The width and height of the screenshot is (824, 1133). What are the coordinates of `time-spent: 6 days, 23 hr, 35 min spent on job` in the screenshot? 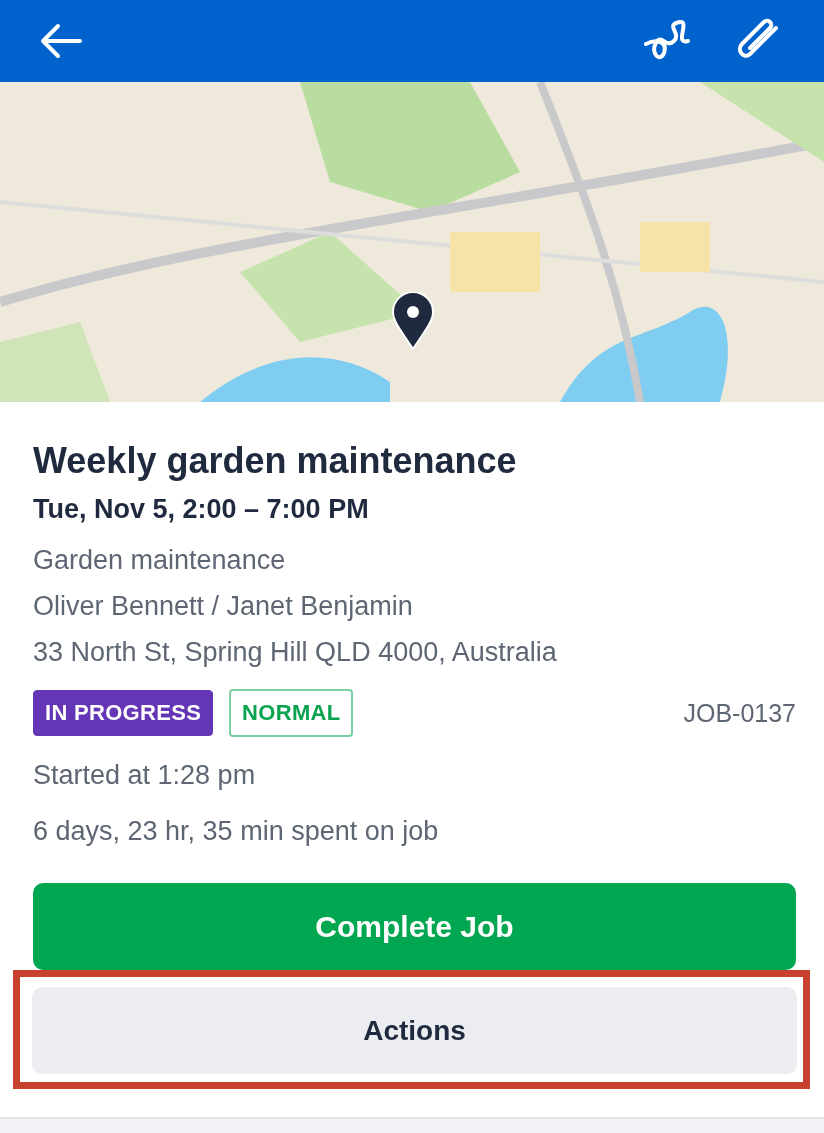 It's located at (236, 831).